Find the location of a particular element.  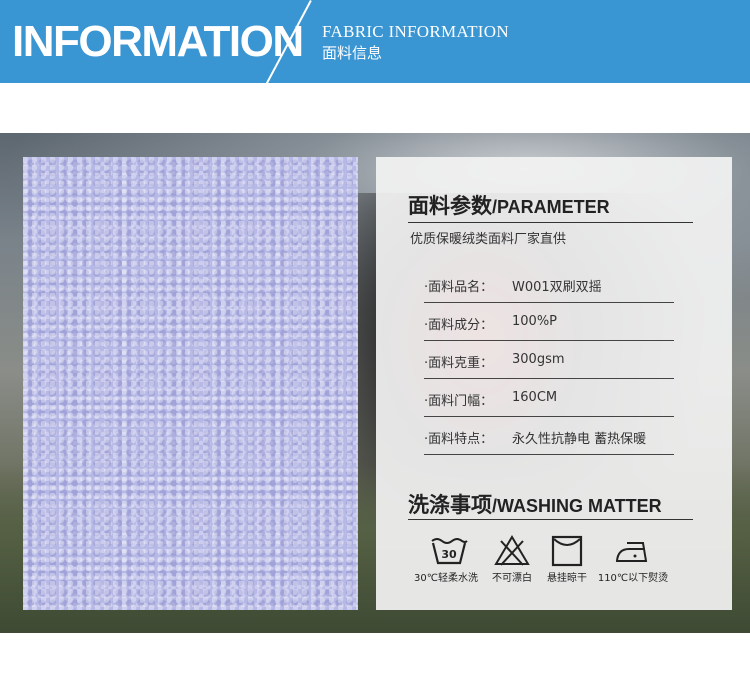

param-row: ·面料克重： 300gsm is located at coordinates (549, 360).